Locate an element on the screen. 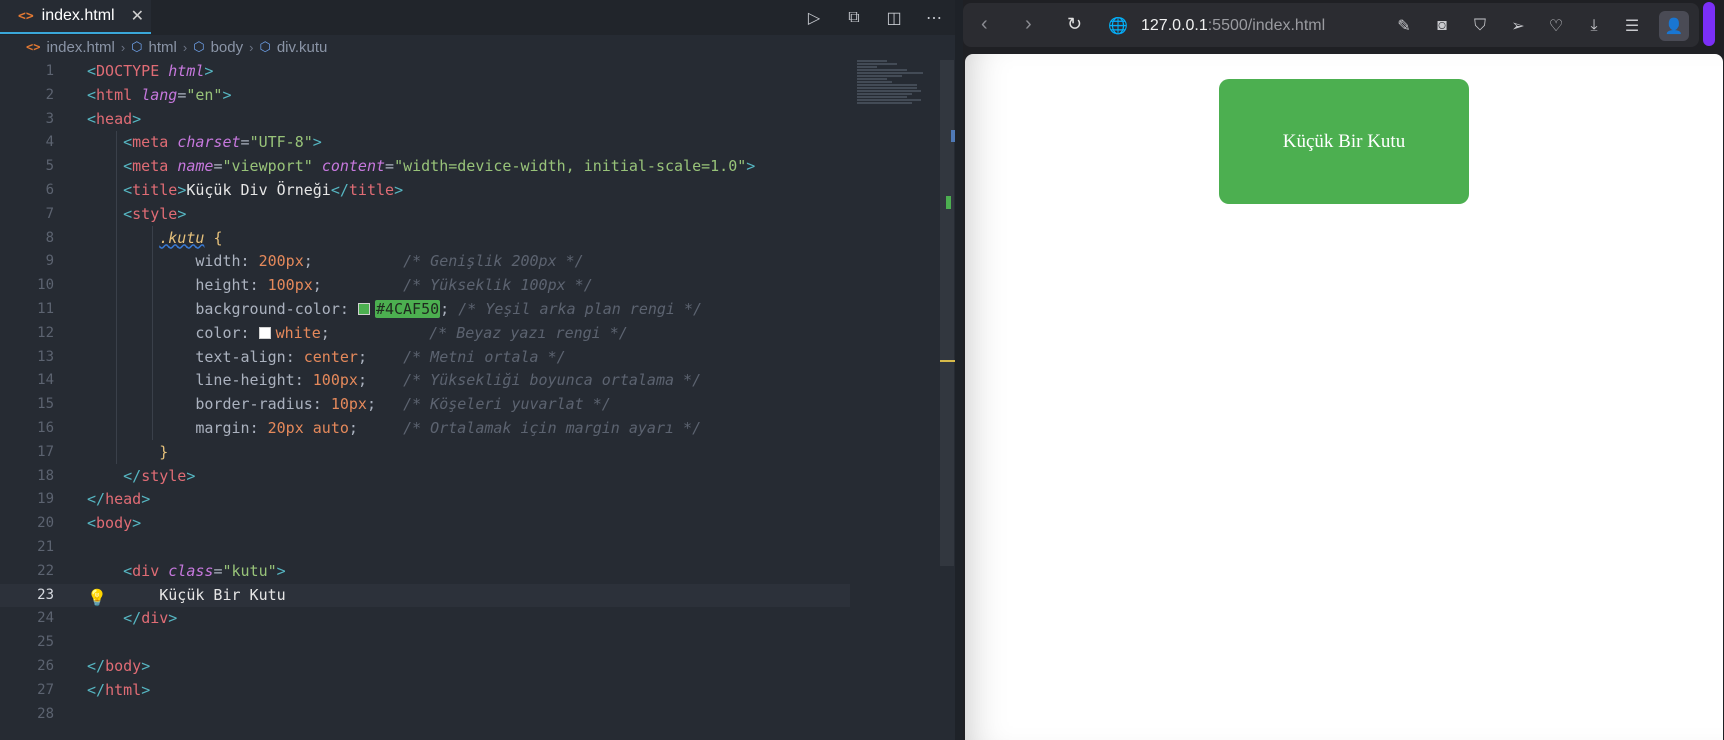 This screenshot has height=740, width=1724. line-number: 22 is located at coordinates (45, 570).